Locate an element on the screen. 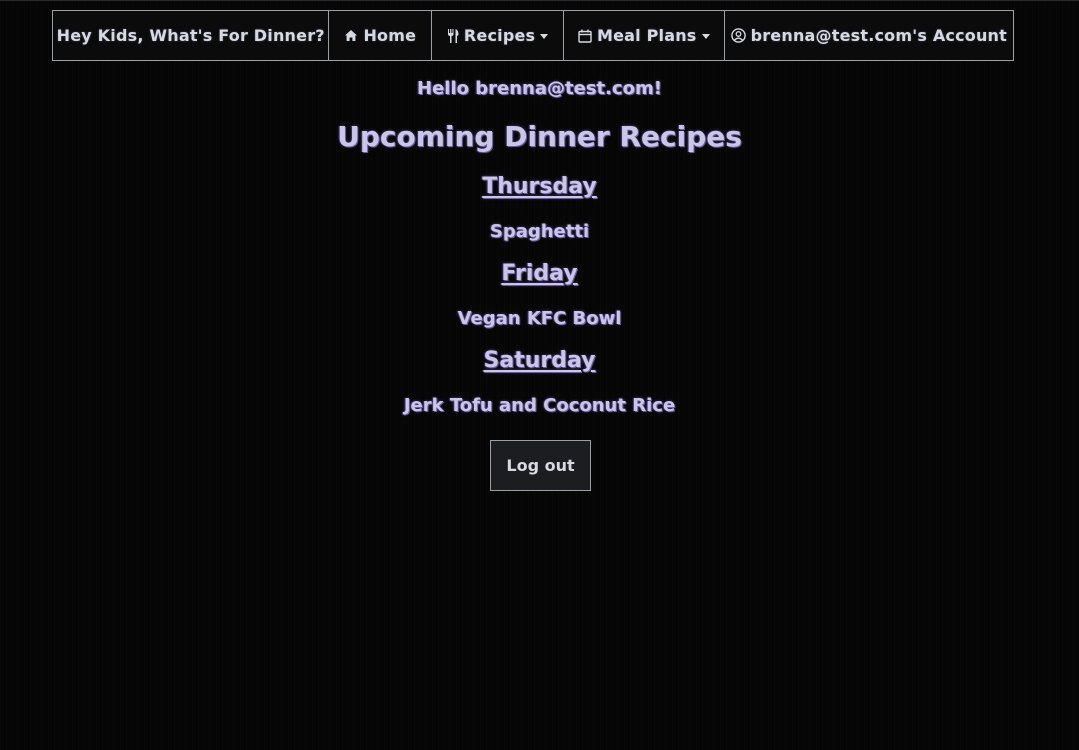  day-heading-thursday: Thursday is located at coordinates (539, 186).